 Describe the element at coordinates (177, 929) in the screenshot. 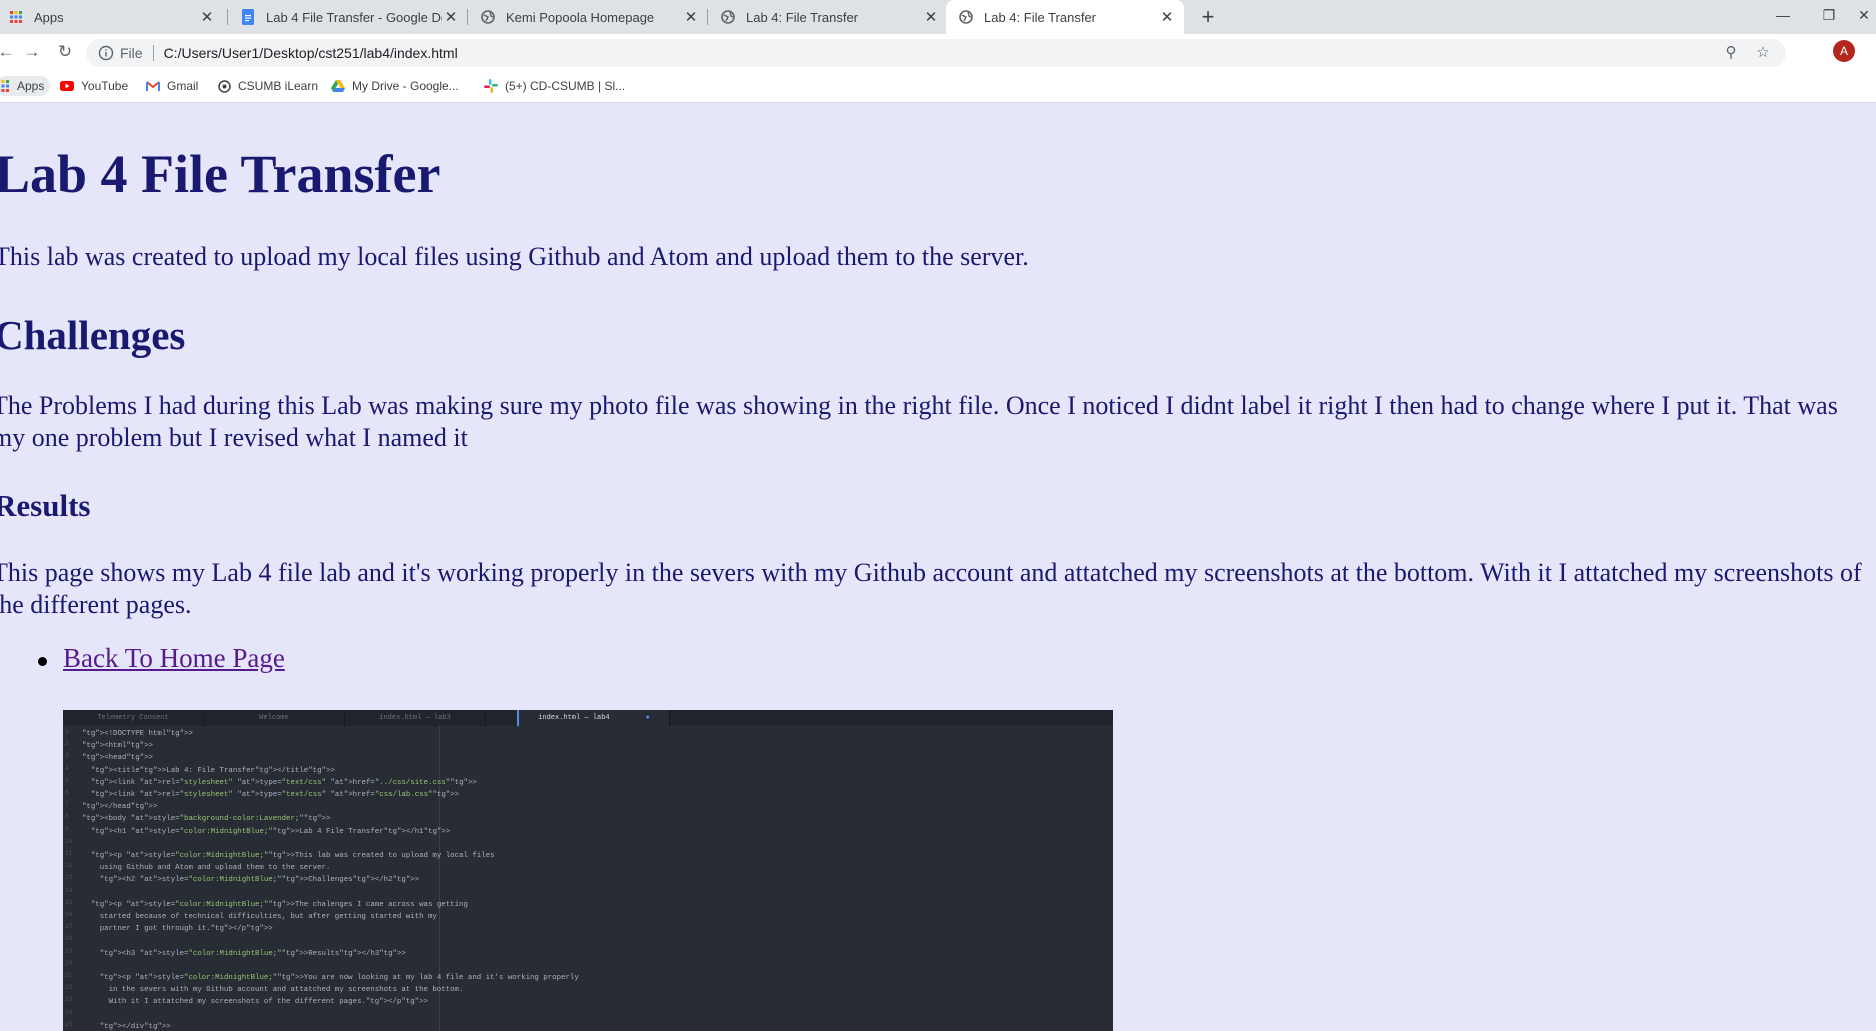

I see `code-line: partner I got through it."tg"></p"tg">>` at that location.